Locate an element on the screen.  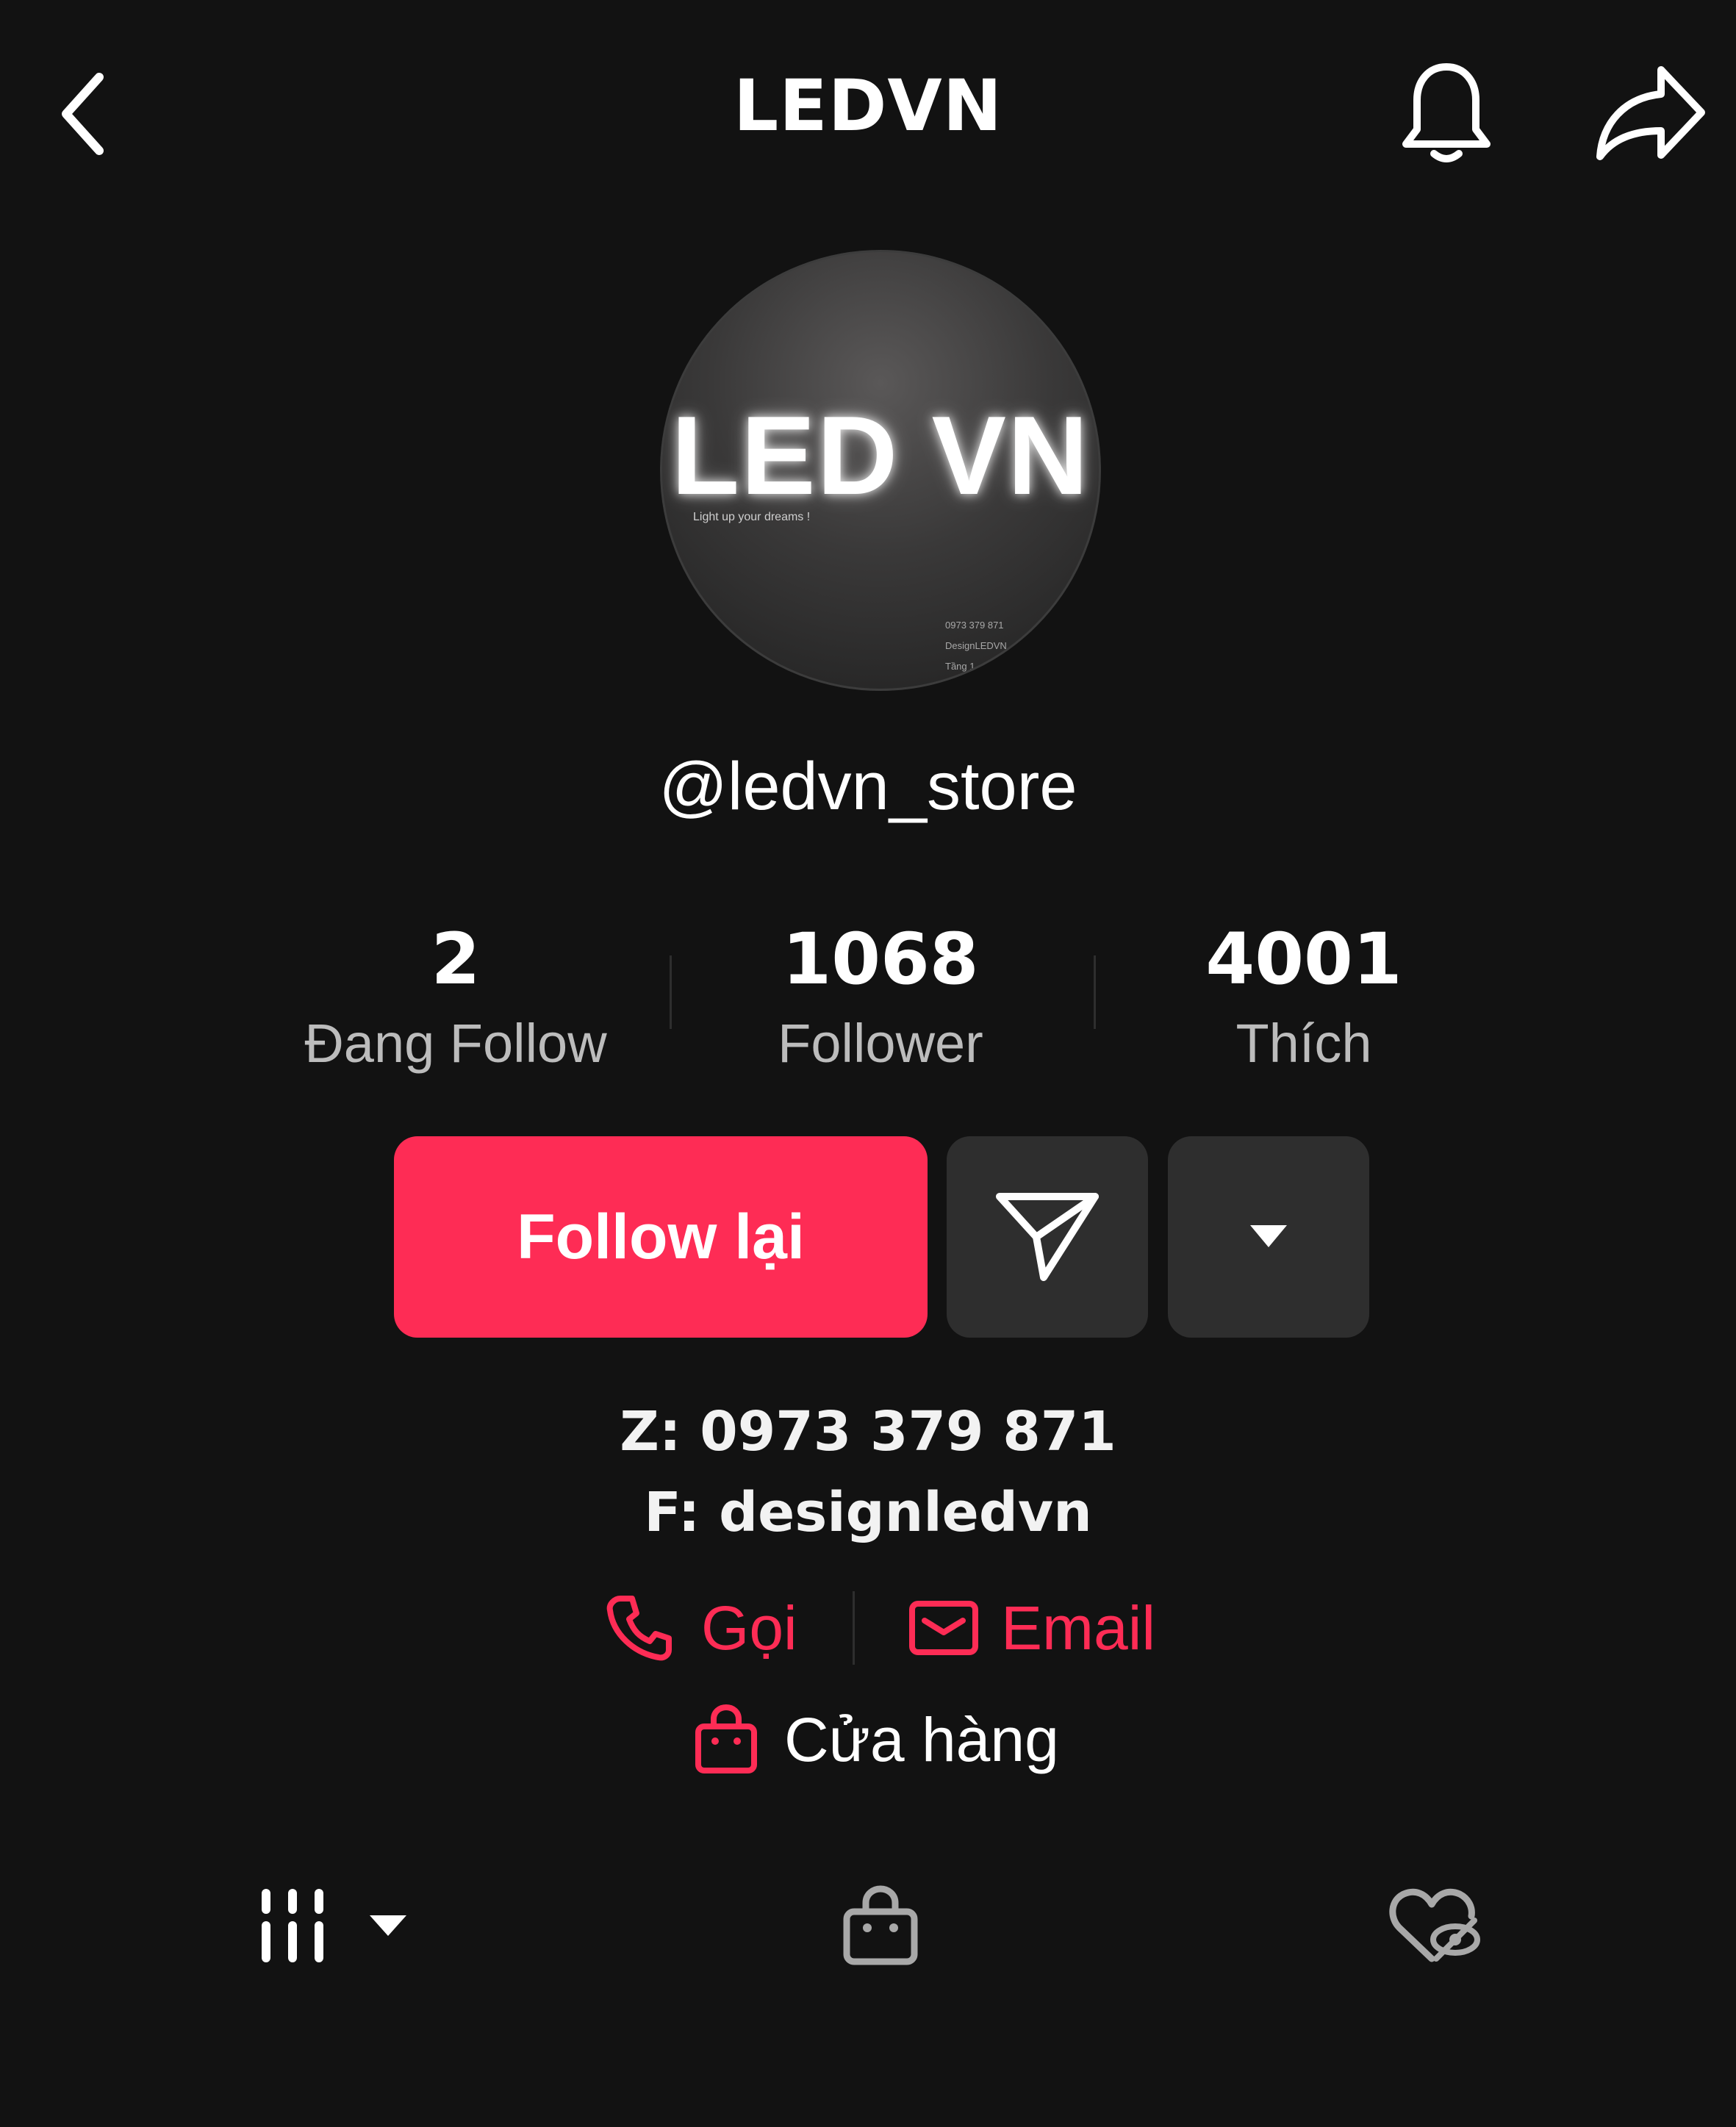
avatar-caption-line: Tầng 1 is located at coordinates (960, 666).